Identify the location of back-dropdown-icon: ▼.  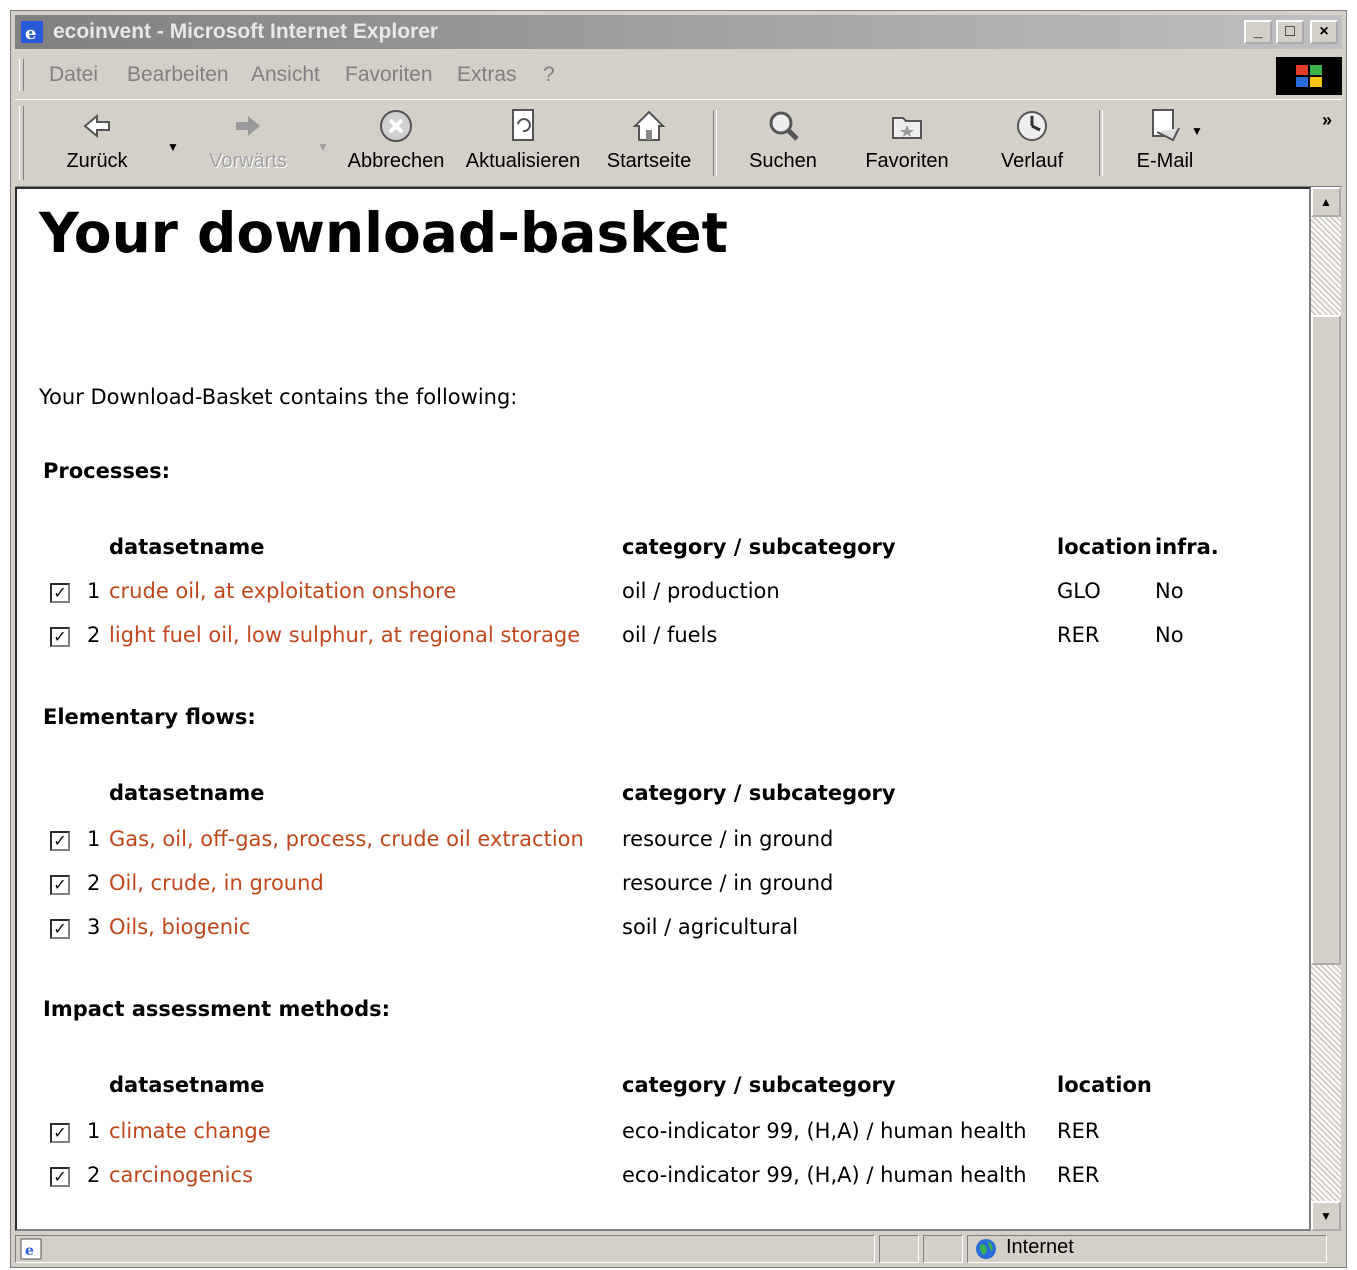
(173, 147).